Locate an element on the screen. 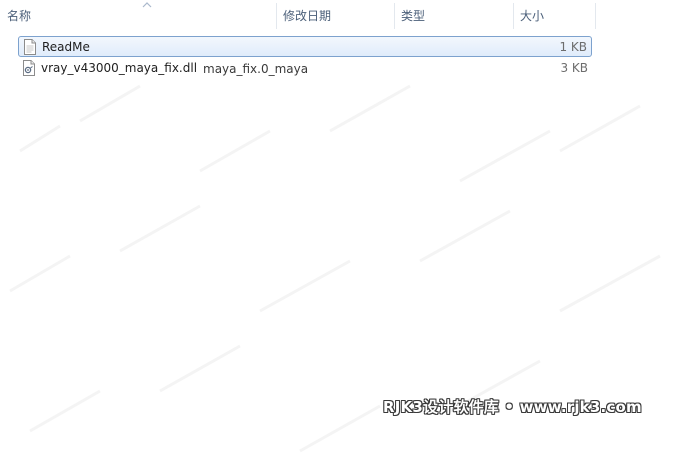  rename-ghost-text: maya_fix.0_maya is located at coordinates (256, 69).